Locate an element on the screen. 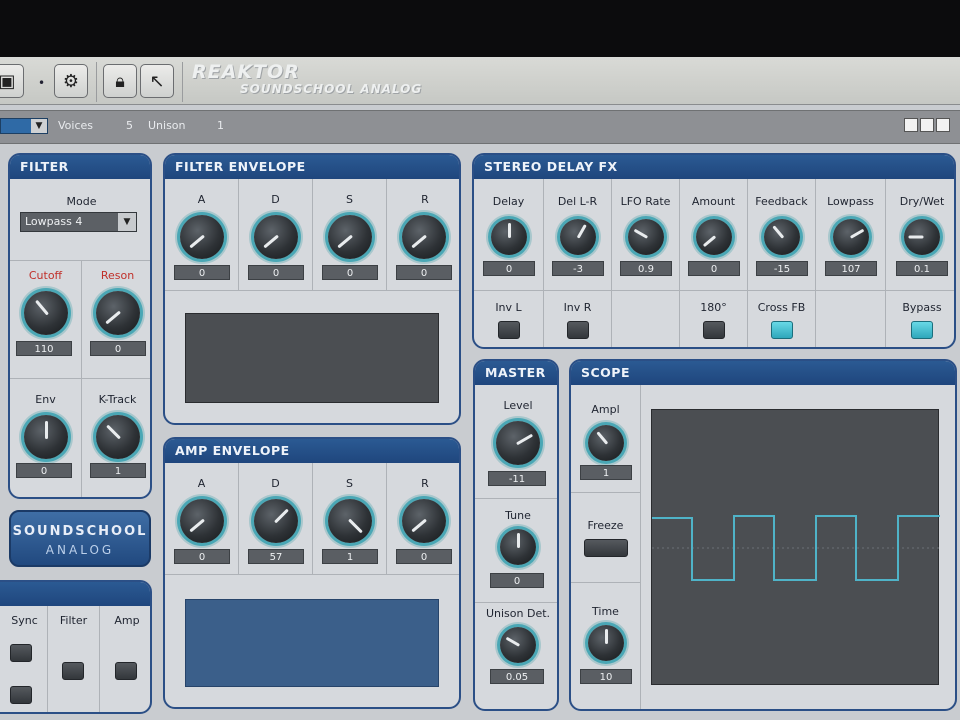 The height and width of the screenshot is (720, 960). delay-cell-5: Lowpass 107 is located at coordinates (851, 235).